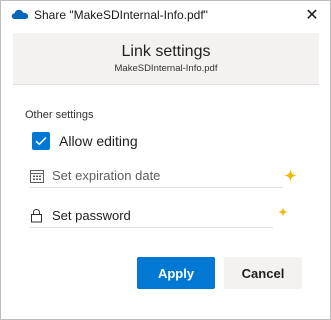  Describe the element at coordinates (166, 68) in the screenshot. I see `file-name: MakeSDInternal-Info.pdf` at that location.